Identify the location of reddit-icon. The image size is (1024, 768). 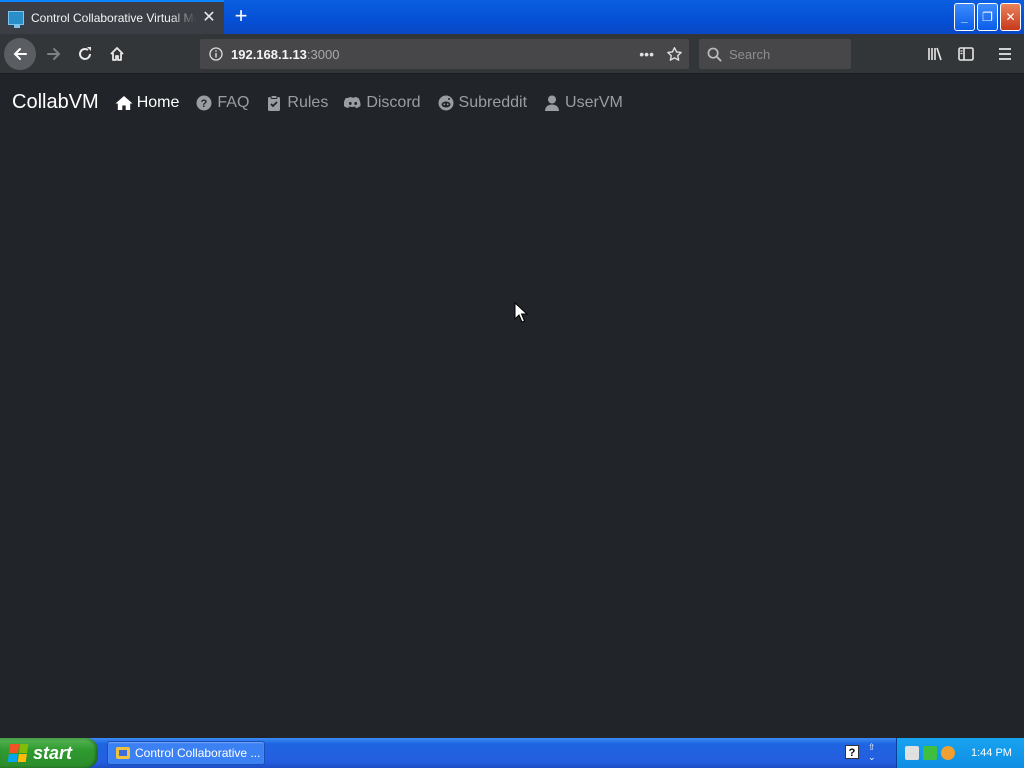
(446, 102).